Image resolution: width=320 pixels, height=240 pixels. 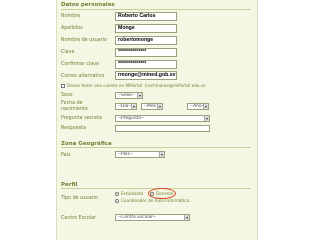 What do you see at coordinates (146, 52) in the screenshot?
I see `clave-input: **************` at bounding box center [146, 52].